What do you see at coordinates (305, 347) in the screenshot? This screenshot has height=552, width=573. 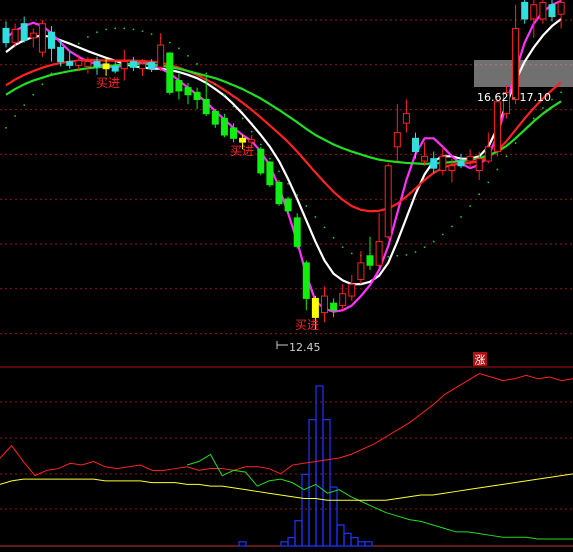 I see `low-price-label: 12.45` at bounding box center [305, 347].